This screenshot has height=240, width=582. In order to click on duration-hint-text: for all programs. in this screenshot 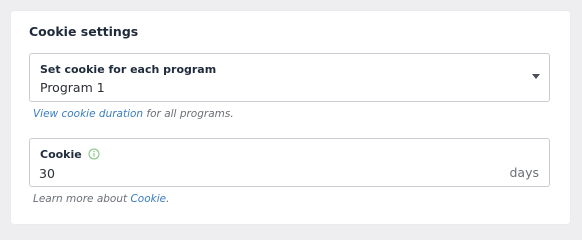, I will do `click(188, 114)`.